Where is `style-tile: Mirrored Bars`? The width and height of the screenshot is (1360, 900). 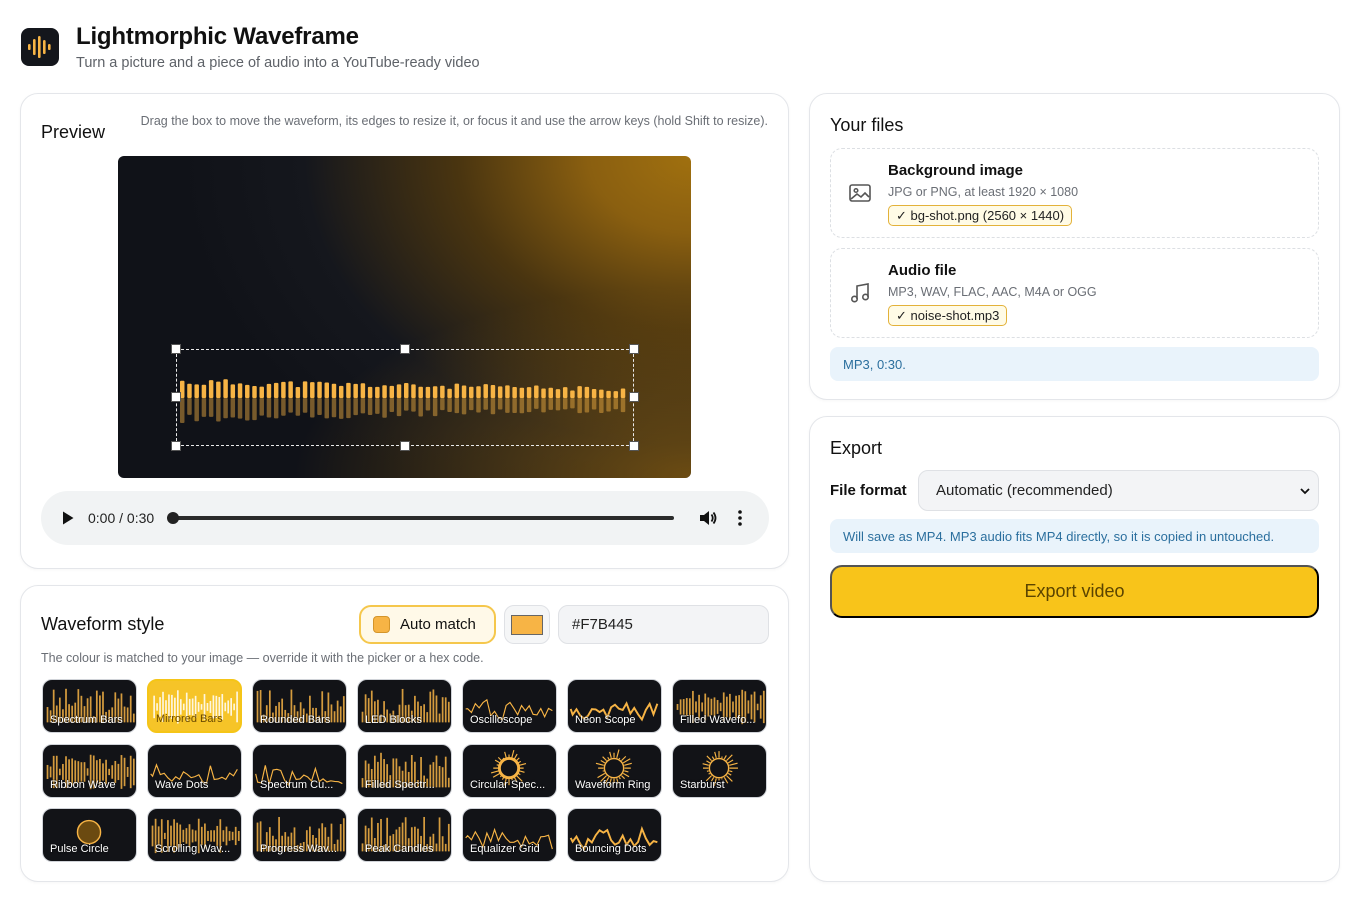
style-tile: Mirrored Bars is located at coordinates (194, 706).